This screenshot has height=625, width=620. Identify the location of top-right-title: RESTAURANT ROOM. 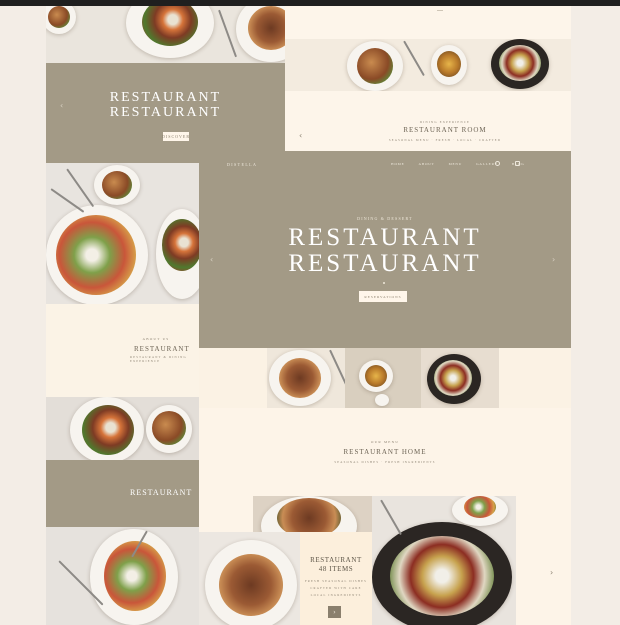
(445, 130).